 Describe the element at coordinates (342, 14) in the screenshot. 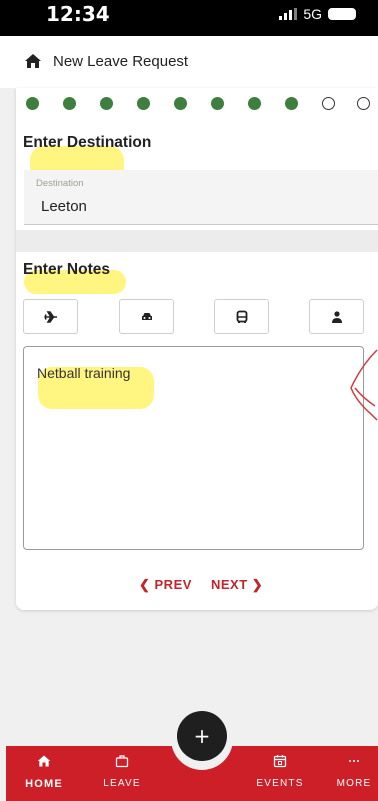

I see `battery-icon` at that location.